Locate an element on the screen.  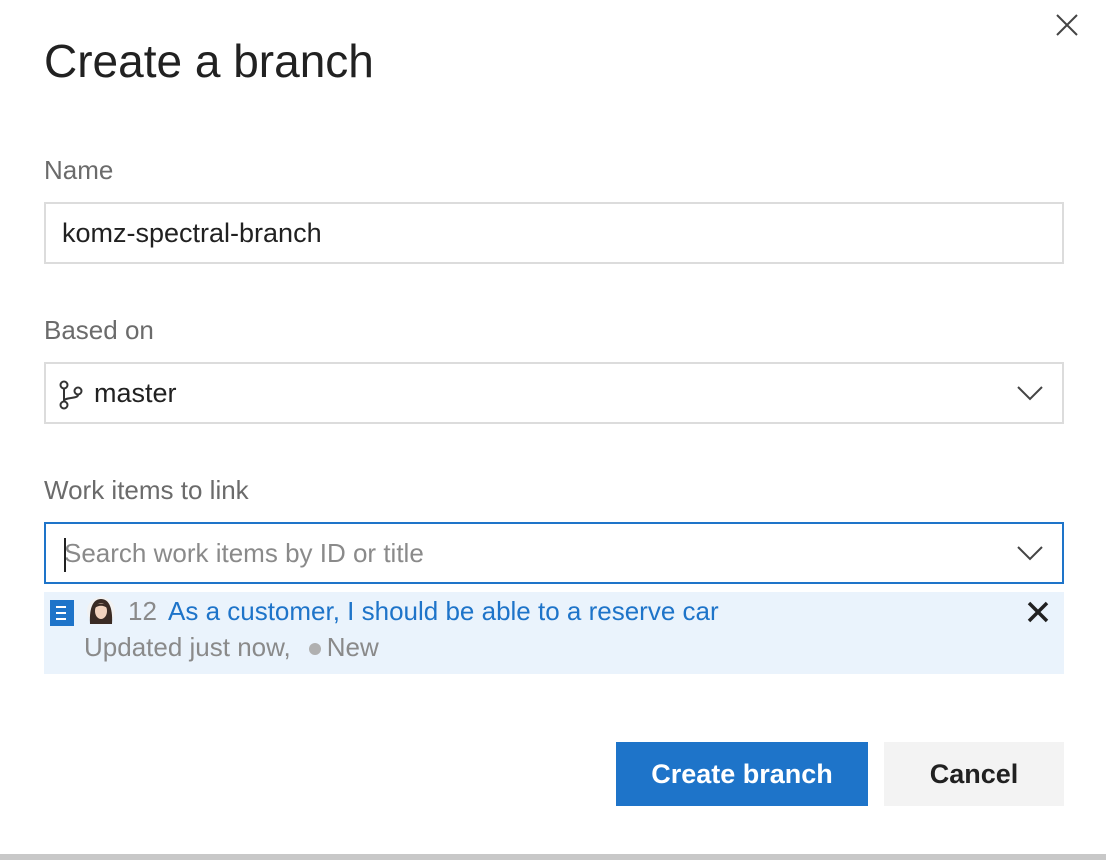
work-items-search is located at coordinates (554, 553).